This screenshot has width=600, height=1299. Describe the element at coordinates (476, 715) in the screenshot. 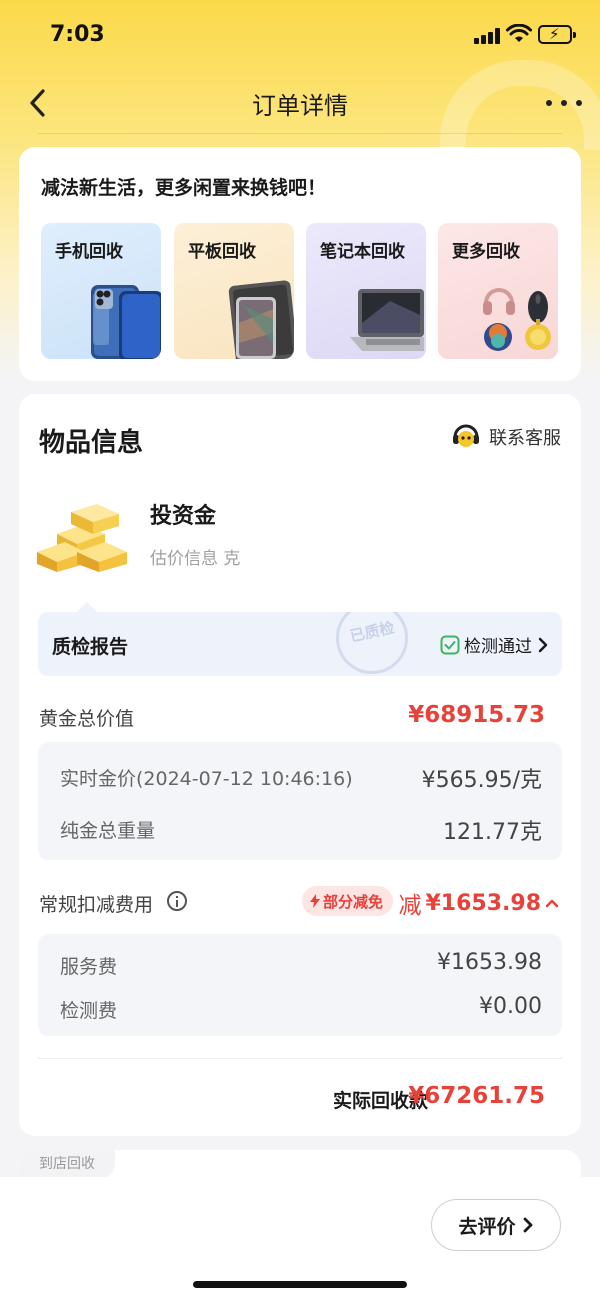

I see `gold-total-value: ¥68915.73` at that location.